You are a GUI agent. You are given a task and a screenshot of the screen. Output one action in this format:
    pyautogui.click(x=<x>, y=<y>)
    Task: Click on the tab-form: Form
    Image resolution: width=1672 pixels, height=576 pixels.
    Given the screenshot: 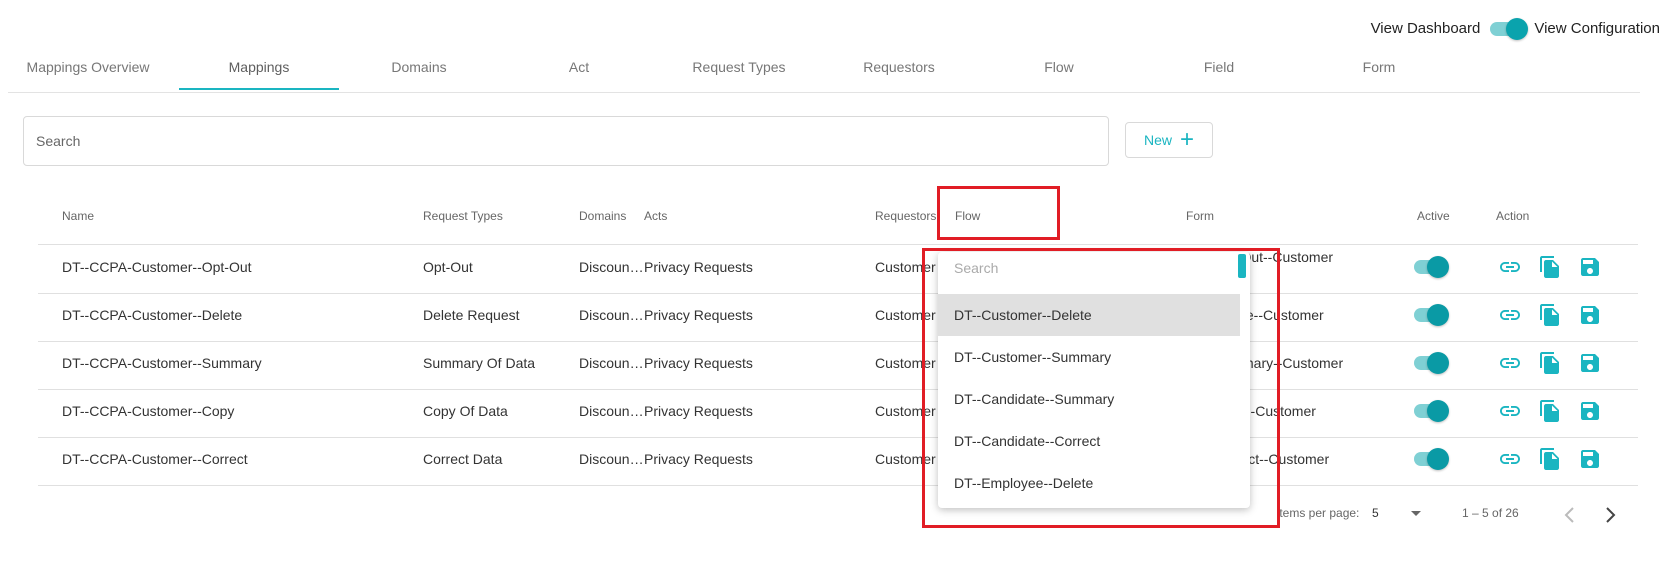 What is the action you would take?
    pyautogui.click(x=1379, y=71)
    